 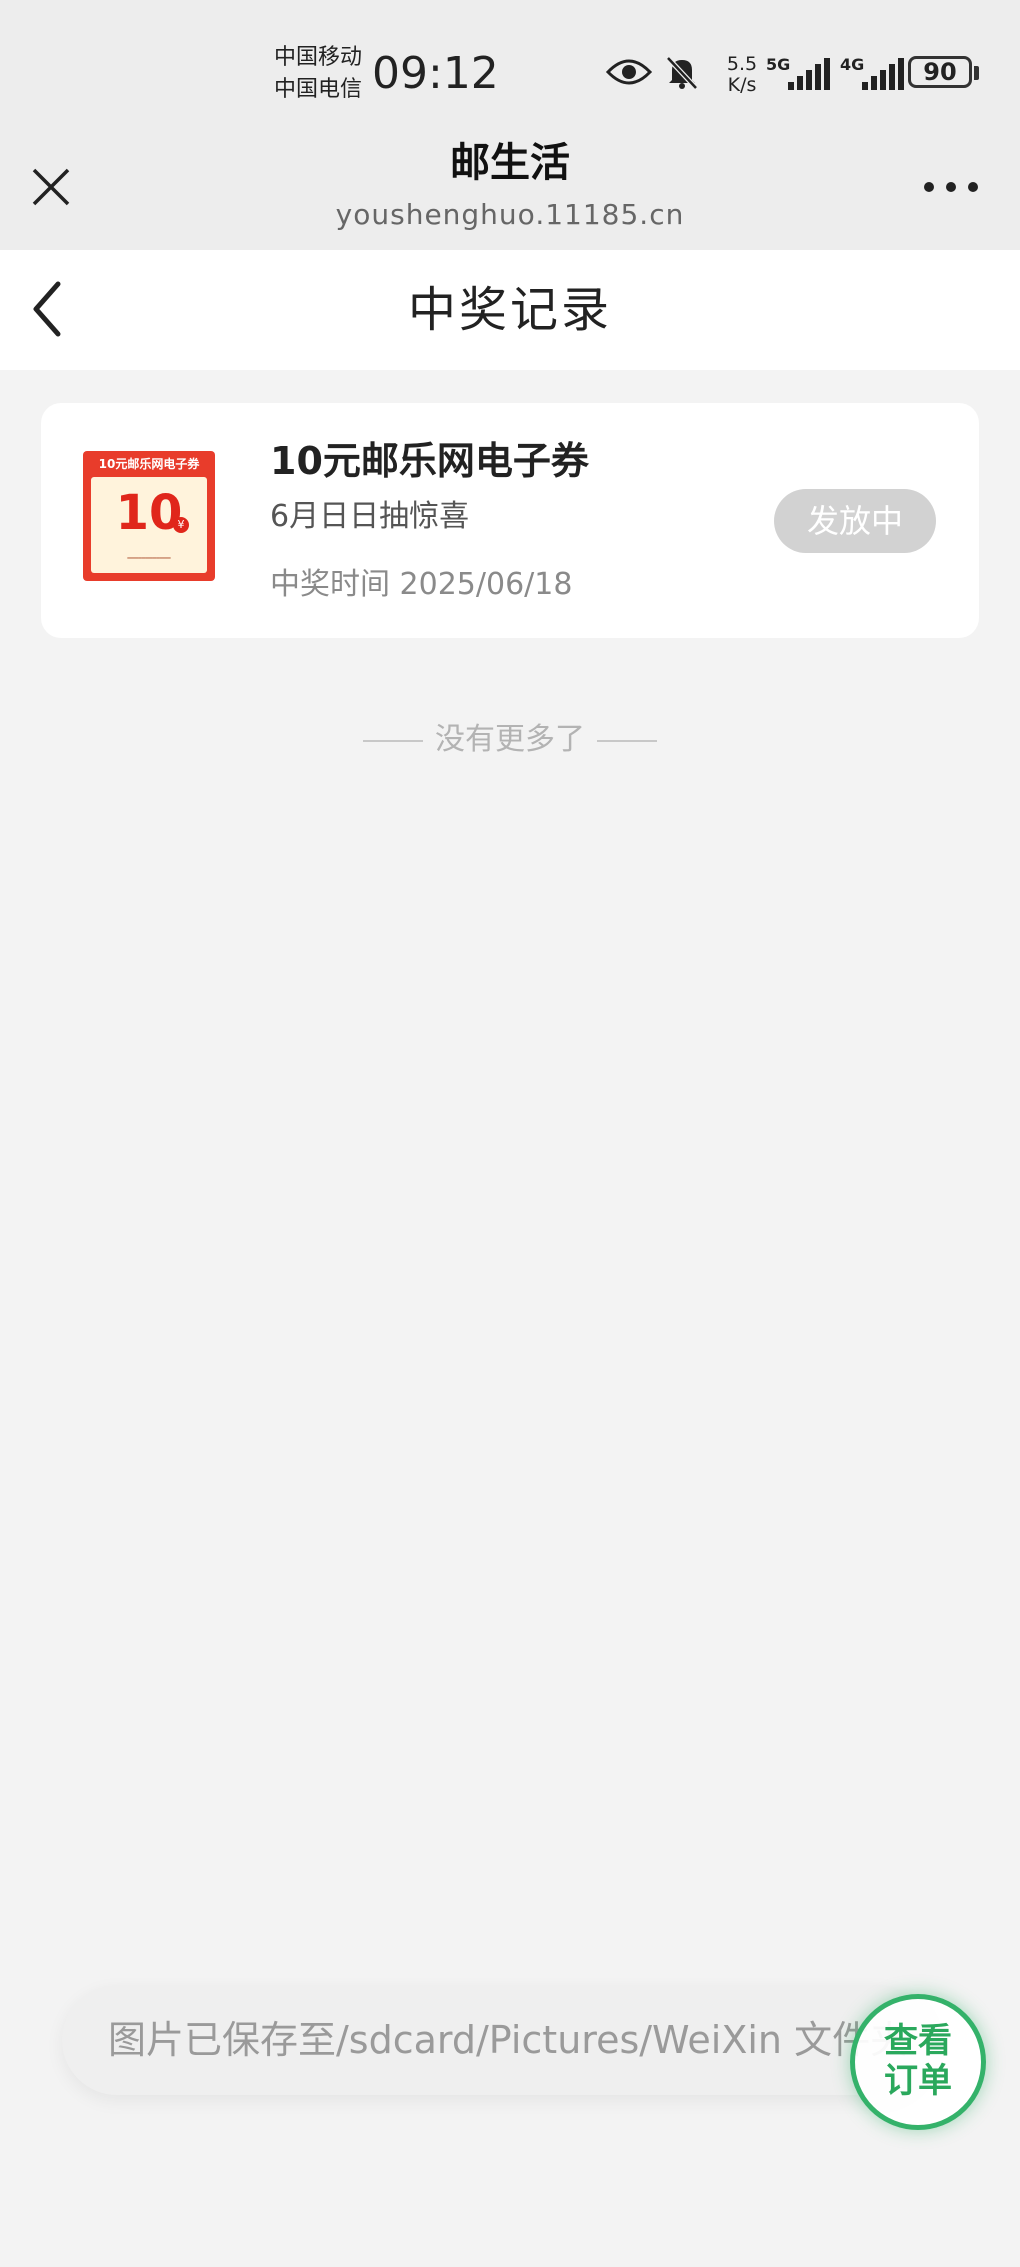 What do you see at coordinates (855, 521) in the screenshot?
I see `status-badge: 发放中` at bounding box center [855, 521].